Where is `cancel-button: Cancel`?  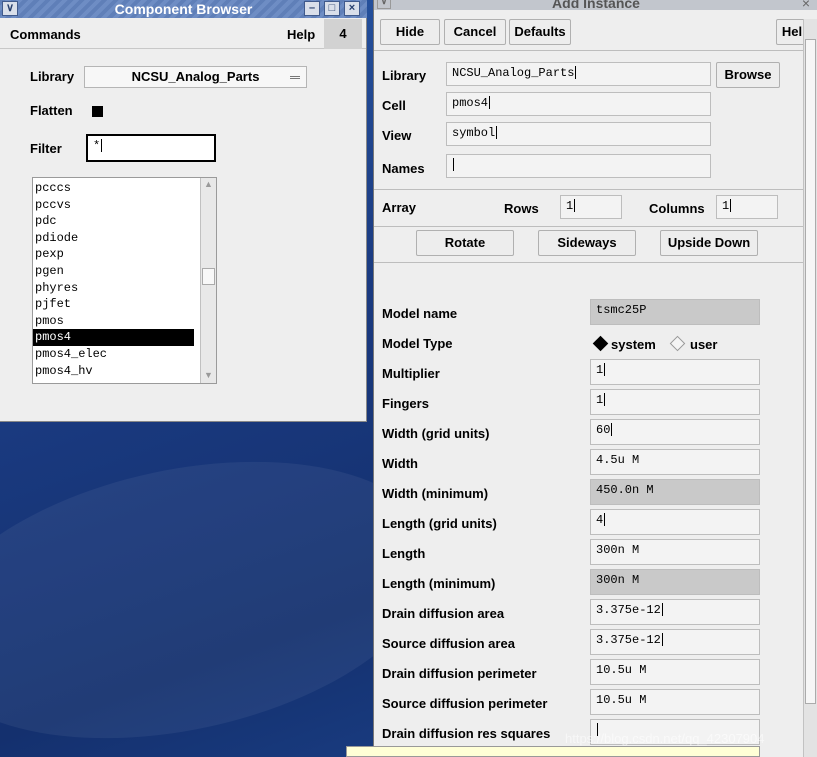 cancel-button: Cancel is located at coordinates (475, 32).